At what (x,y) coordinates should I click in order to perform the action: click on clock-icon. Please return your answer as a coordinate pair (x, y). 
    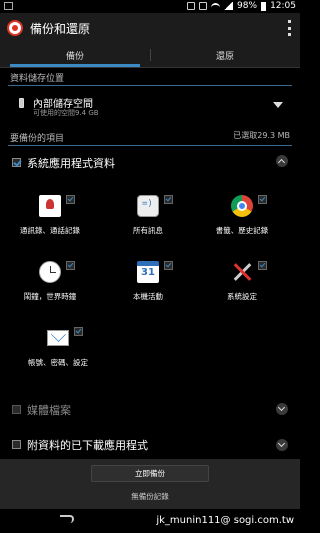
    Looking at the image, I should click on (50, 272).